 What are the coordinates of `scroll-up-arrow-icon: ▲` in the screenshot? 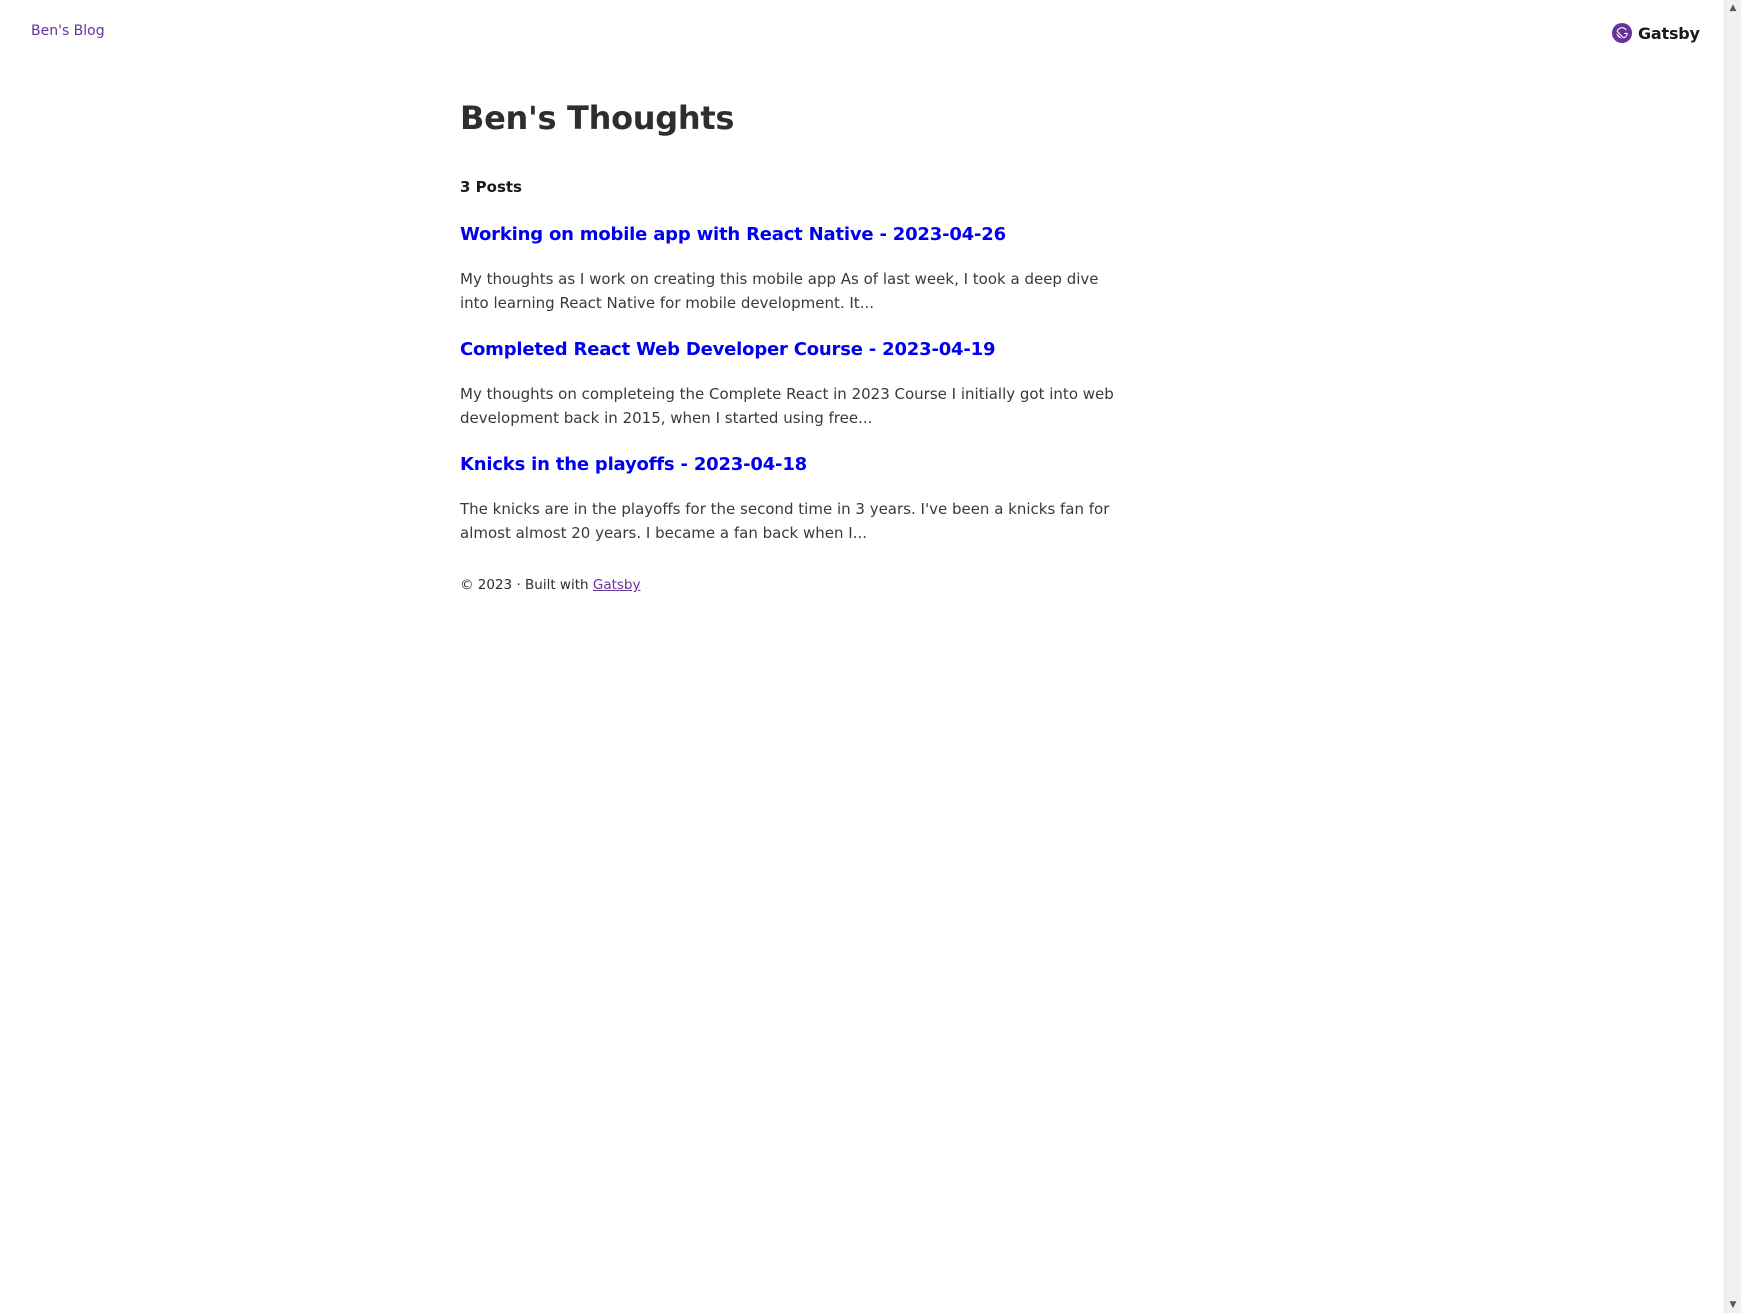 It's located at (1733, 8).